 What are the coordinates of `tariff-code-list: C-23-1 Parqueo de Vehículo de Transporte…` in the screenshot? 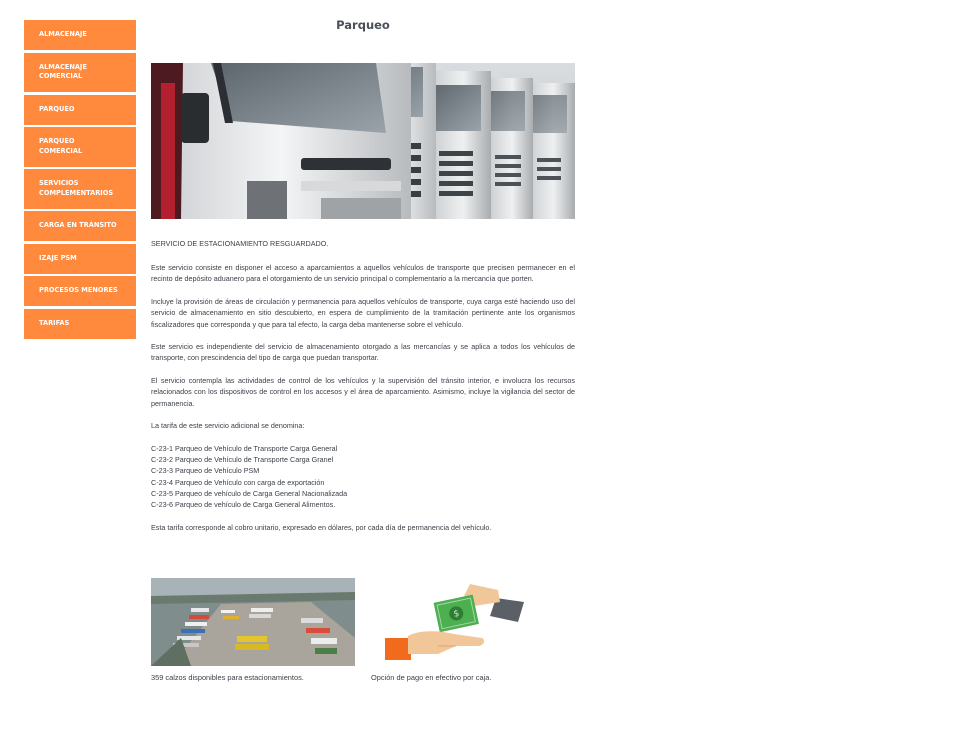 It's located at (363, 476).